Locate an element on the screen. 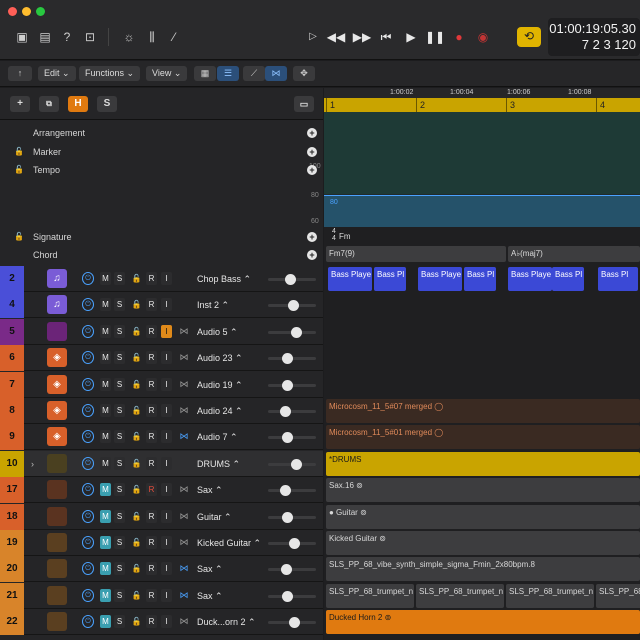  library-icon: ▣ is located at coordinates (22, 37).